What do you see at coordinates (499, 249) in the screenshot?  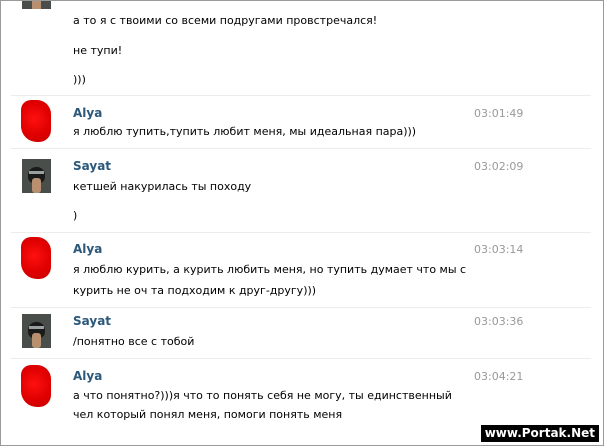 I see `message-time: 03:03:14` at bounding box center [499, 249].